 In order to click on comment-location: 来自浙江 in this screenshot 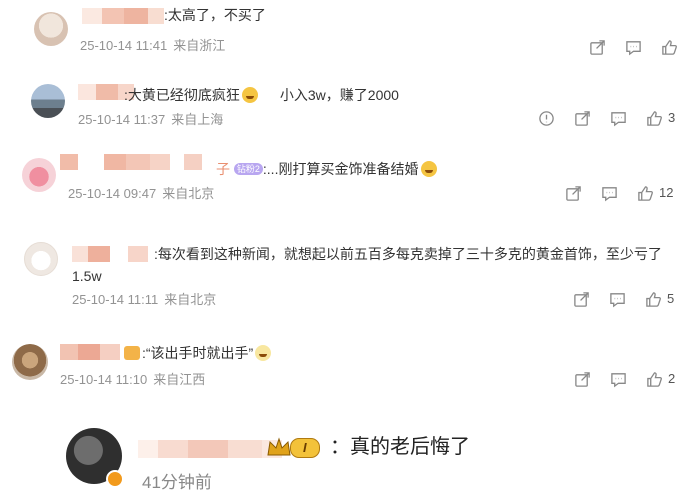, I will do `click(199, 45)`.